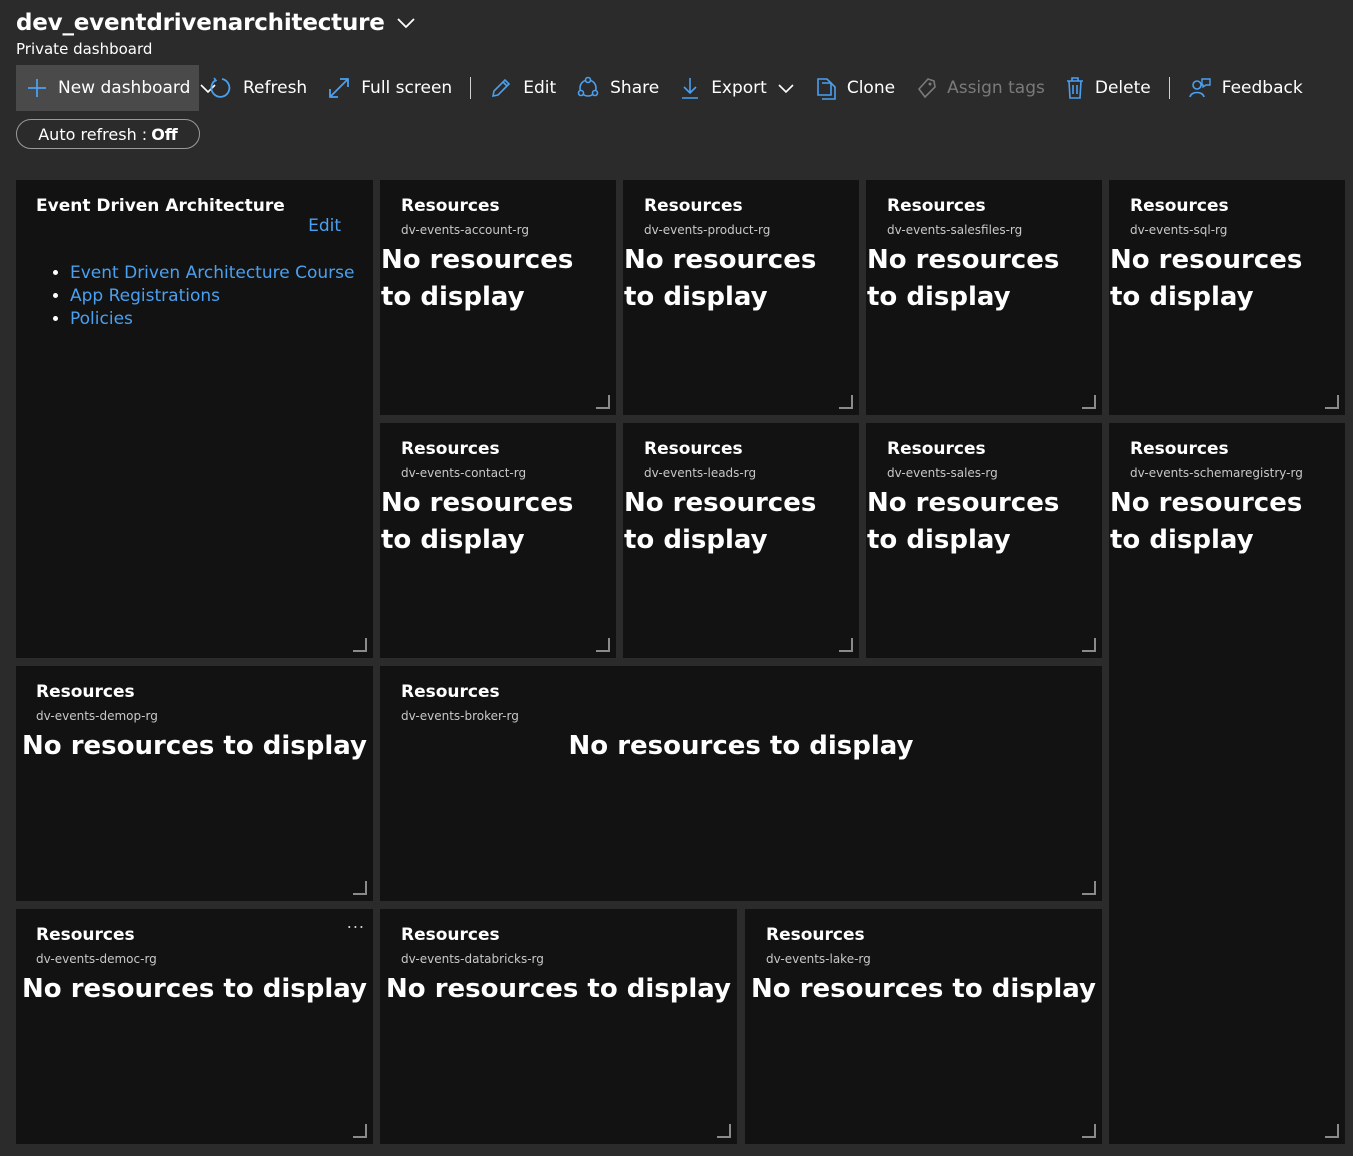  I want to click on resource-group-name: dv-events-lake-rg, so click(818, 959).